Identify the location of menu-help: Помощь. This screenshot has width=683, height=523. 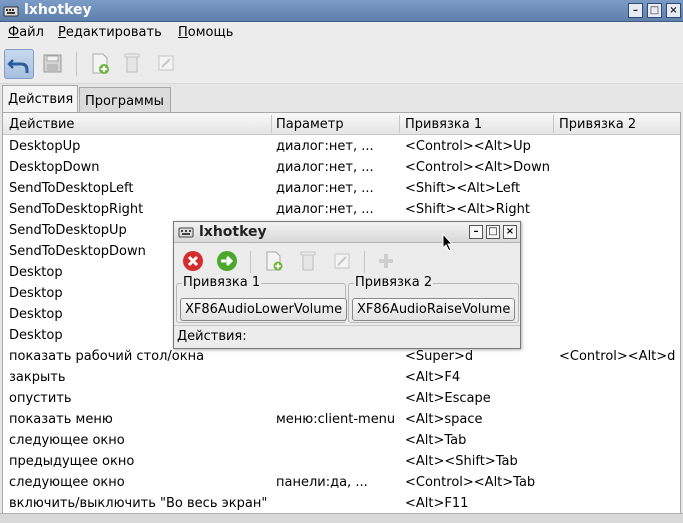
(205, 32).